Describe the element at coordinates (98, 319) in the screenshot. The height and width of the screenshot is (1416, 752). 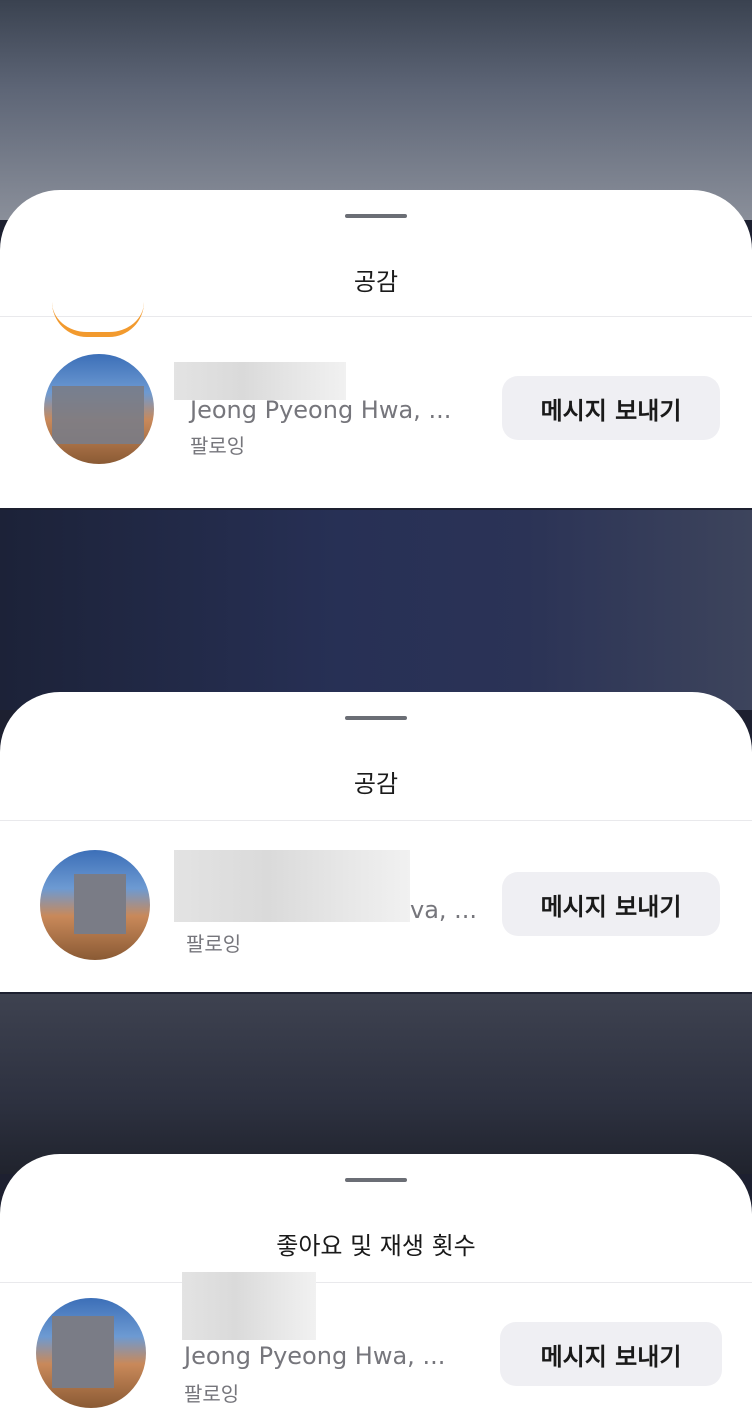
I see `story-ring` at that location.